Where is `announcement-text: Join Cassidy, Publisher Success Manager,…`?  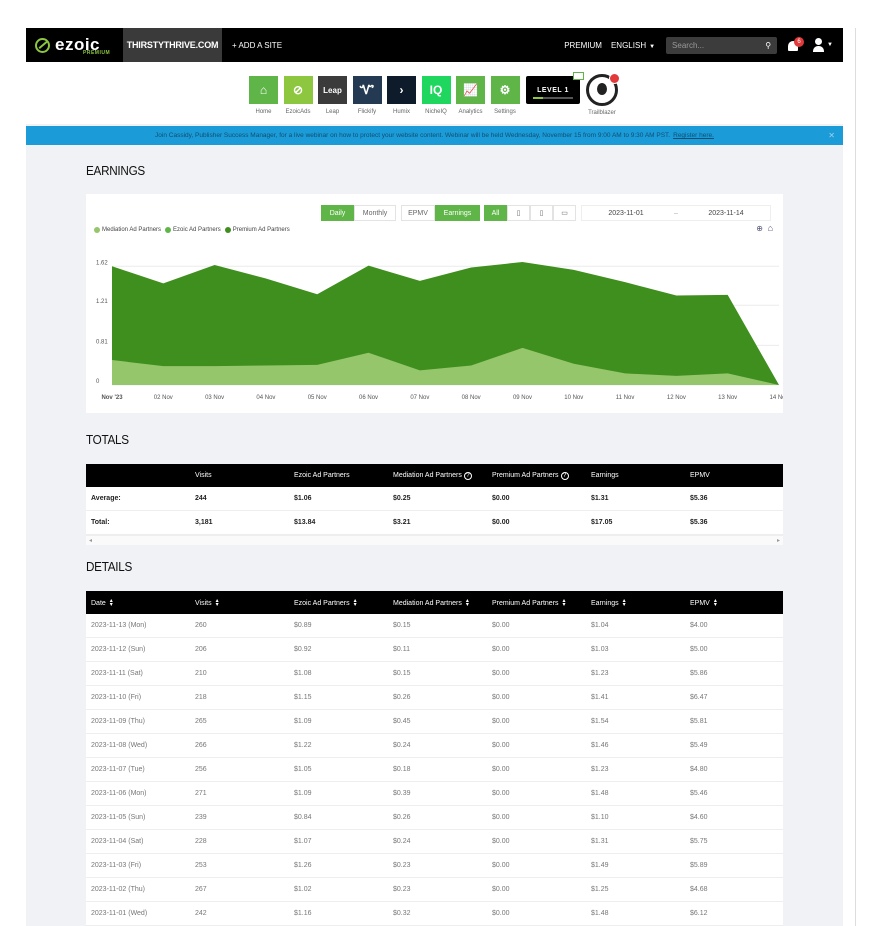 announcement-text: Join Cassidy, Publisher Success Manager,… is located at coordinates (413, 135).